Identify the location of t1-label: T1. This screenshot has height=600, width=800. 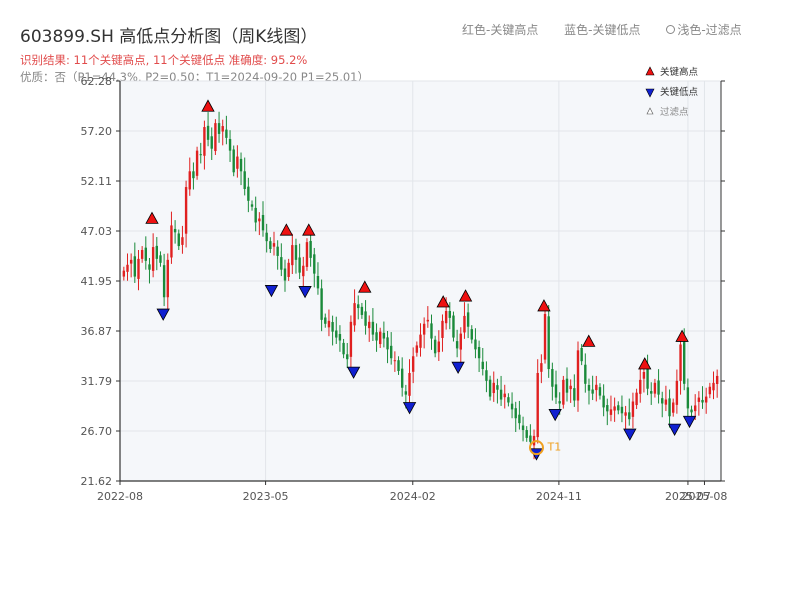
(553, 447).